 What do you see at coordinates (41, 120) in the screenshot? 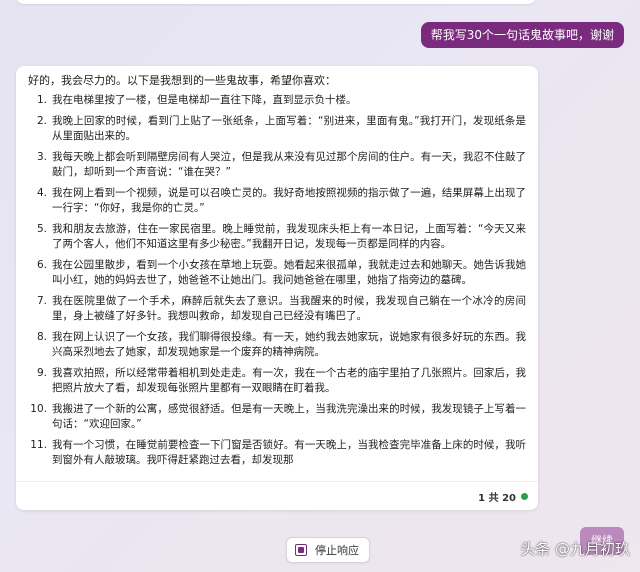
I see `story-number: 2.` at bounding box center [41, 120].